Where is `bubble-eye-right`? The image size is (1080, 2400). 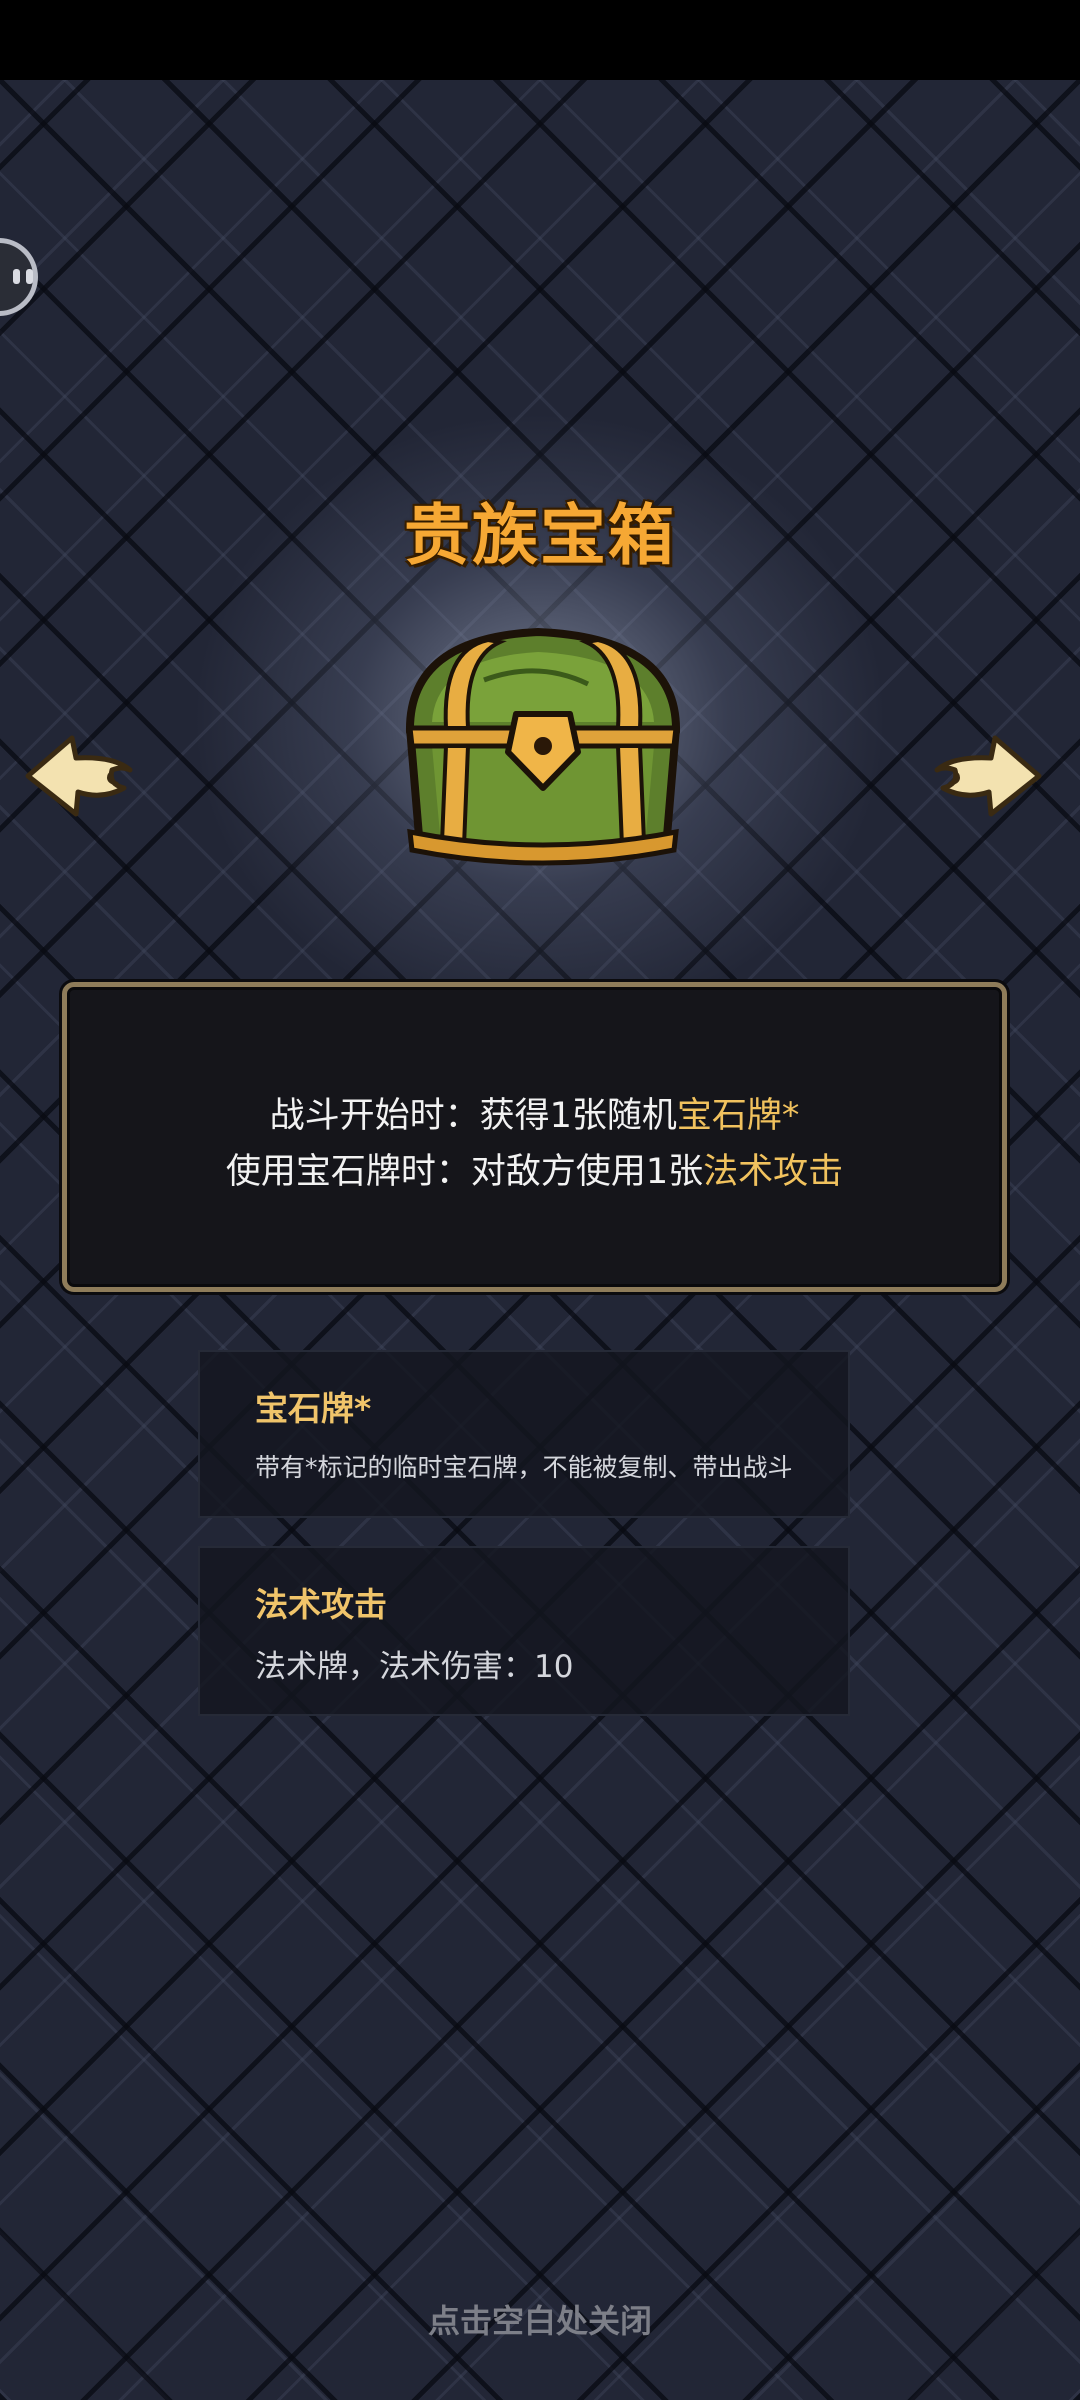
bubble-eye-right is located at coordinates (29, 276).